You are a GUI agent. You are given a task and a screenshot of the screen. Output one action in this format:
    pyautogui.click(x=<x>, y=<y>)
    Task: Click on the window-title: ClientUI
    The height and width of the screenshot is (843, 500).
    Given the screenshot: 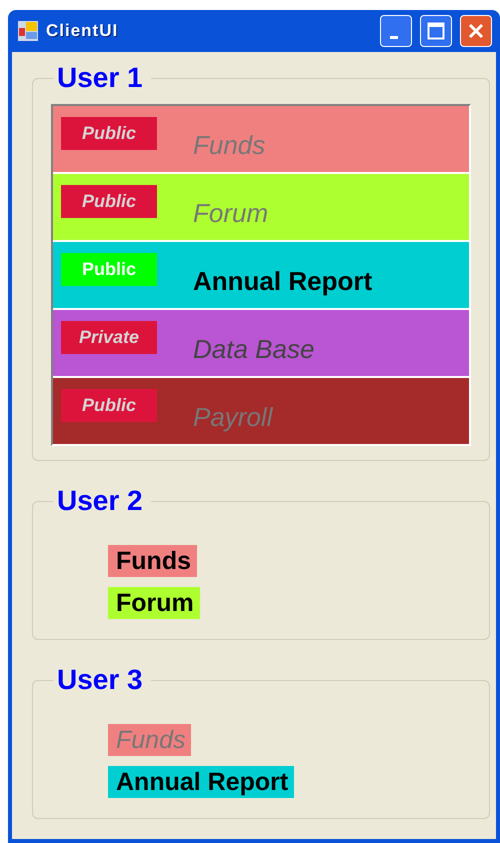 What is the action you would take?
    pyautogui.click(x=83, y=31)
    